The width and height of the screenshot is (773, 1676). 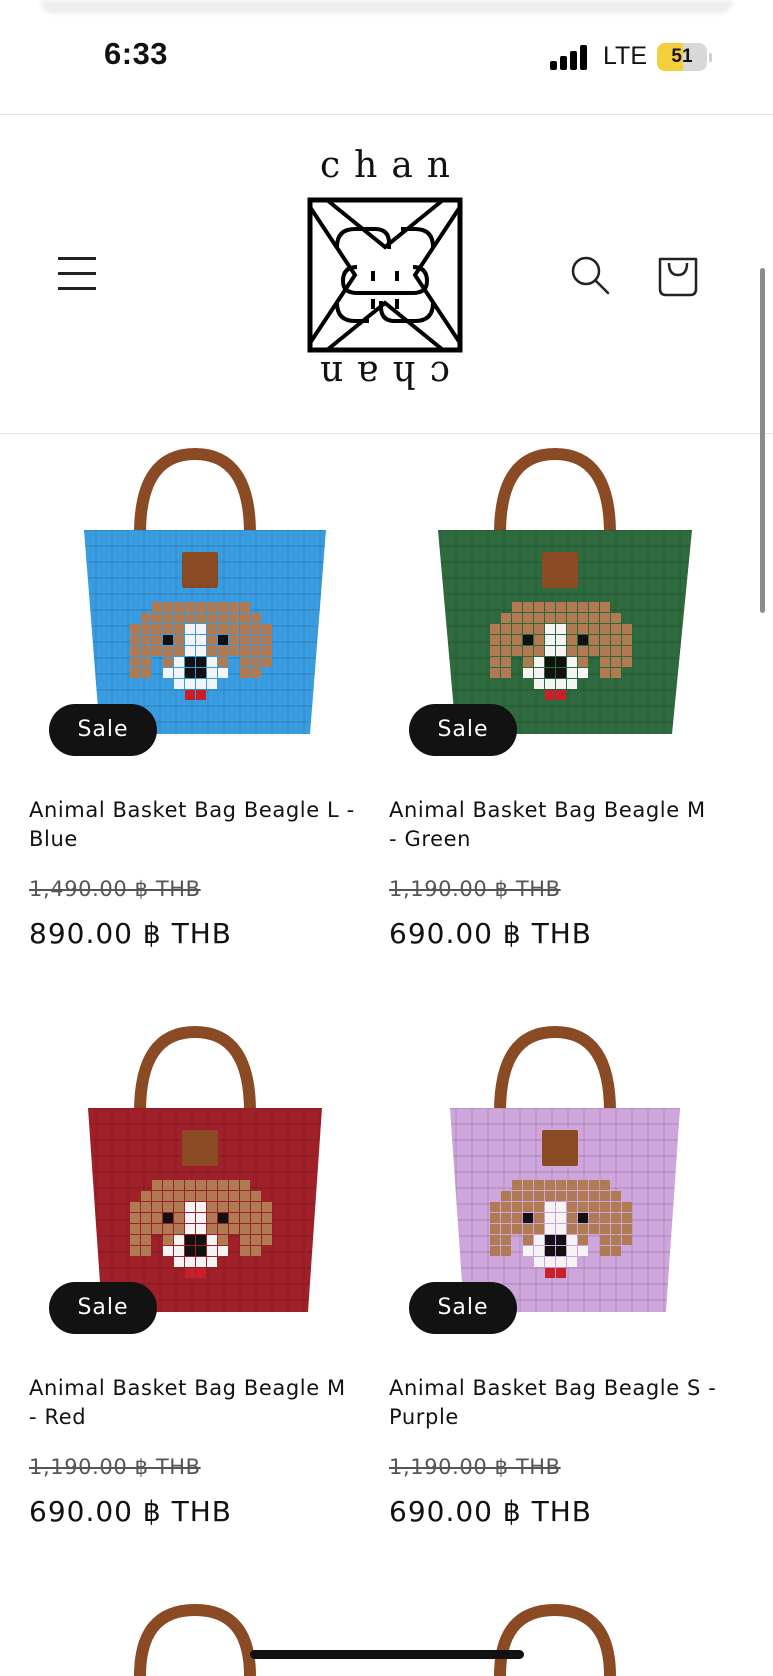 What do you see at coordinates (710, 57) in the screenshot?
I see `battery-cap` at bounding box center [710, 57].